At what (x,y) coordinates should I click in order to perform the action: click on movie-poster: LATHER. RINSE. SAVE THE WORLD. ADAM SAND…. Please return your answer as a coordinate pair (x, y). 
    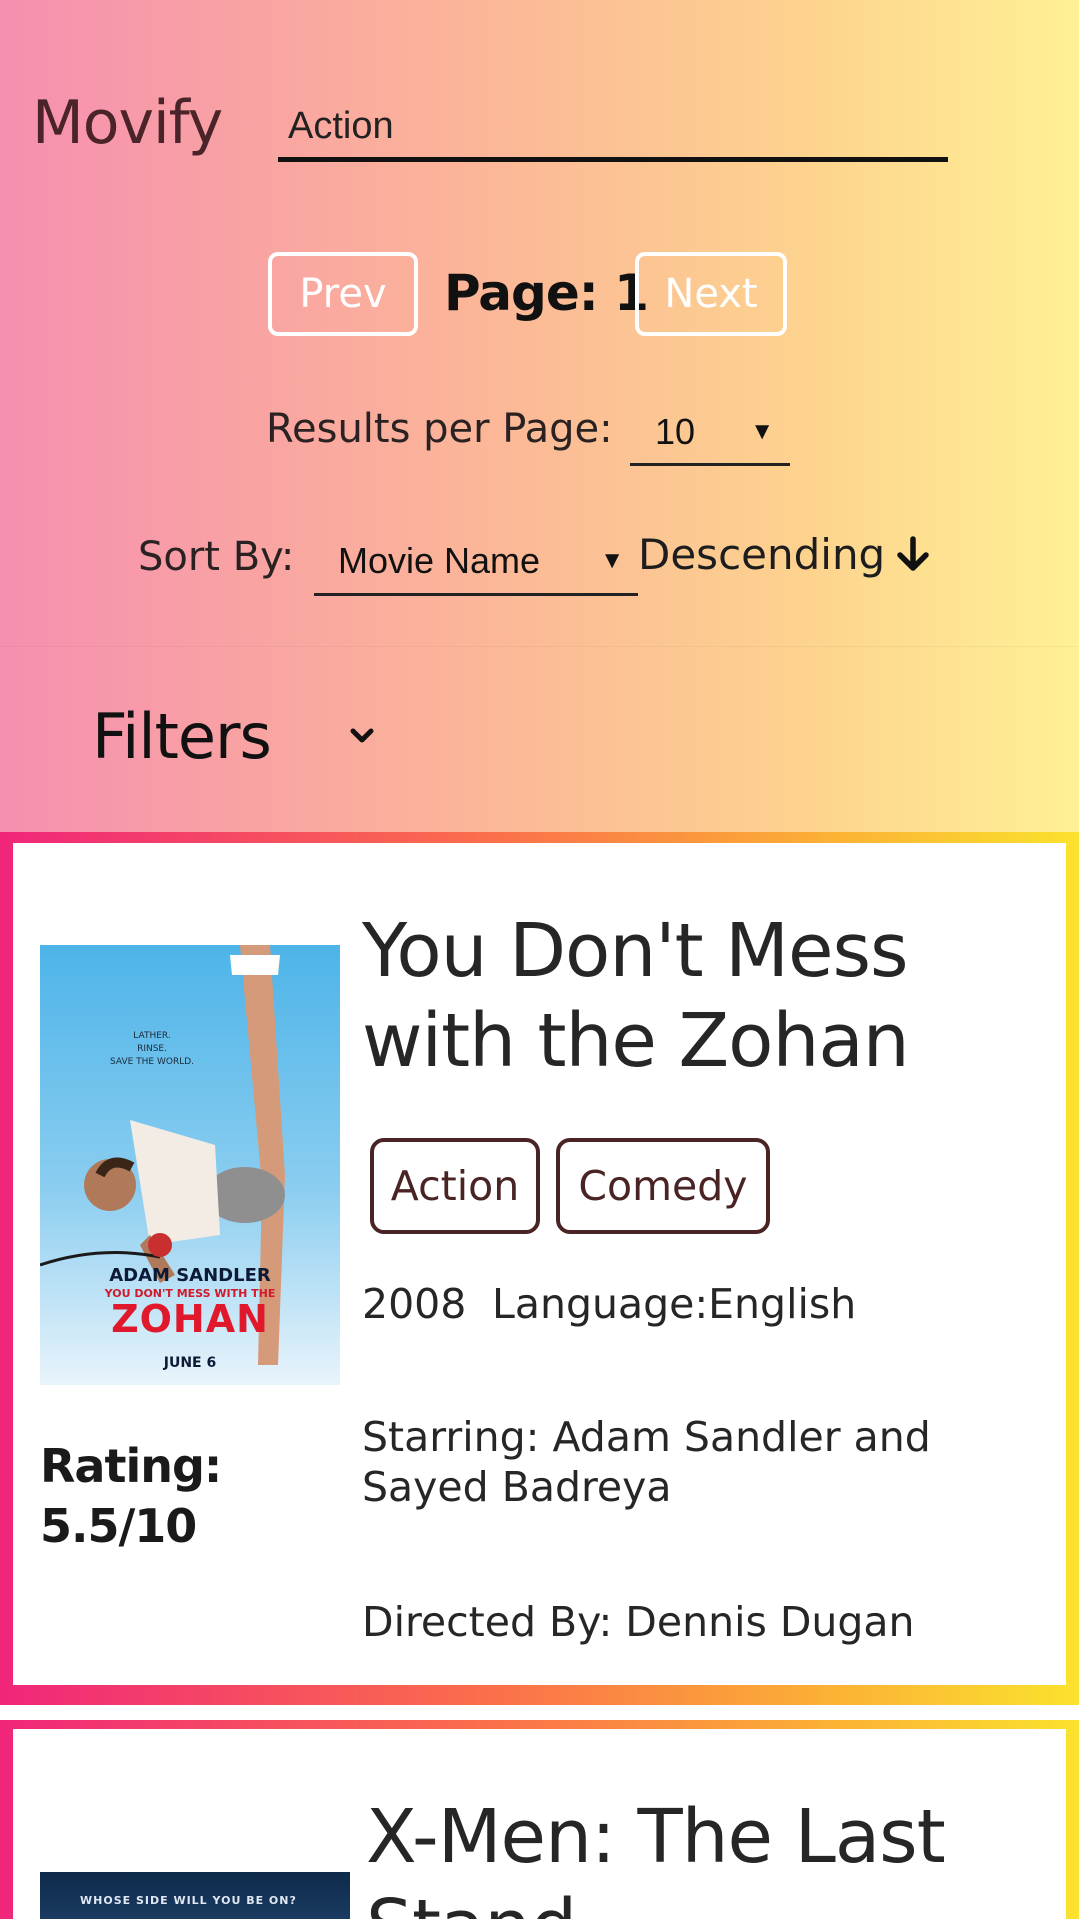
    Looking at the image, I should click on (190, 1165).